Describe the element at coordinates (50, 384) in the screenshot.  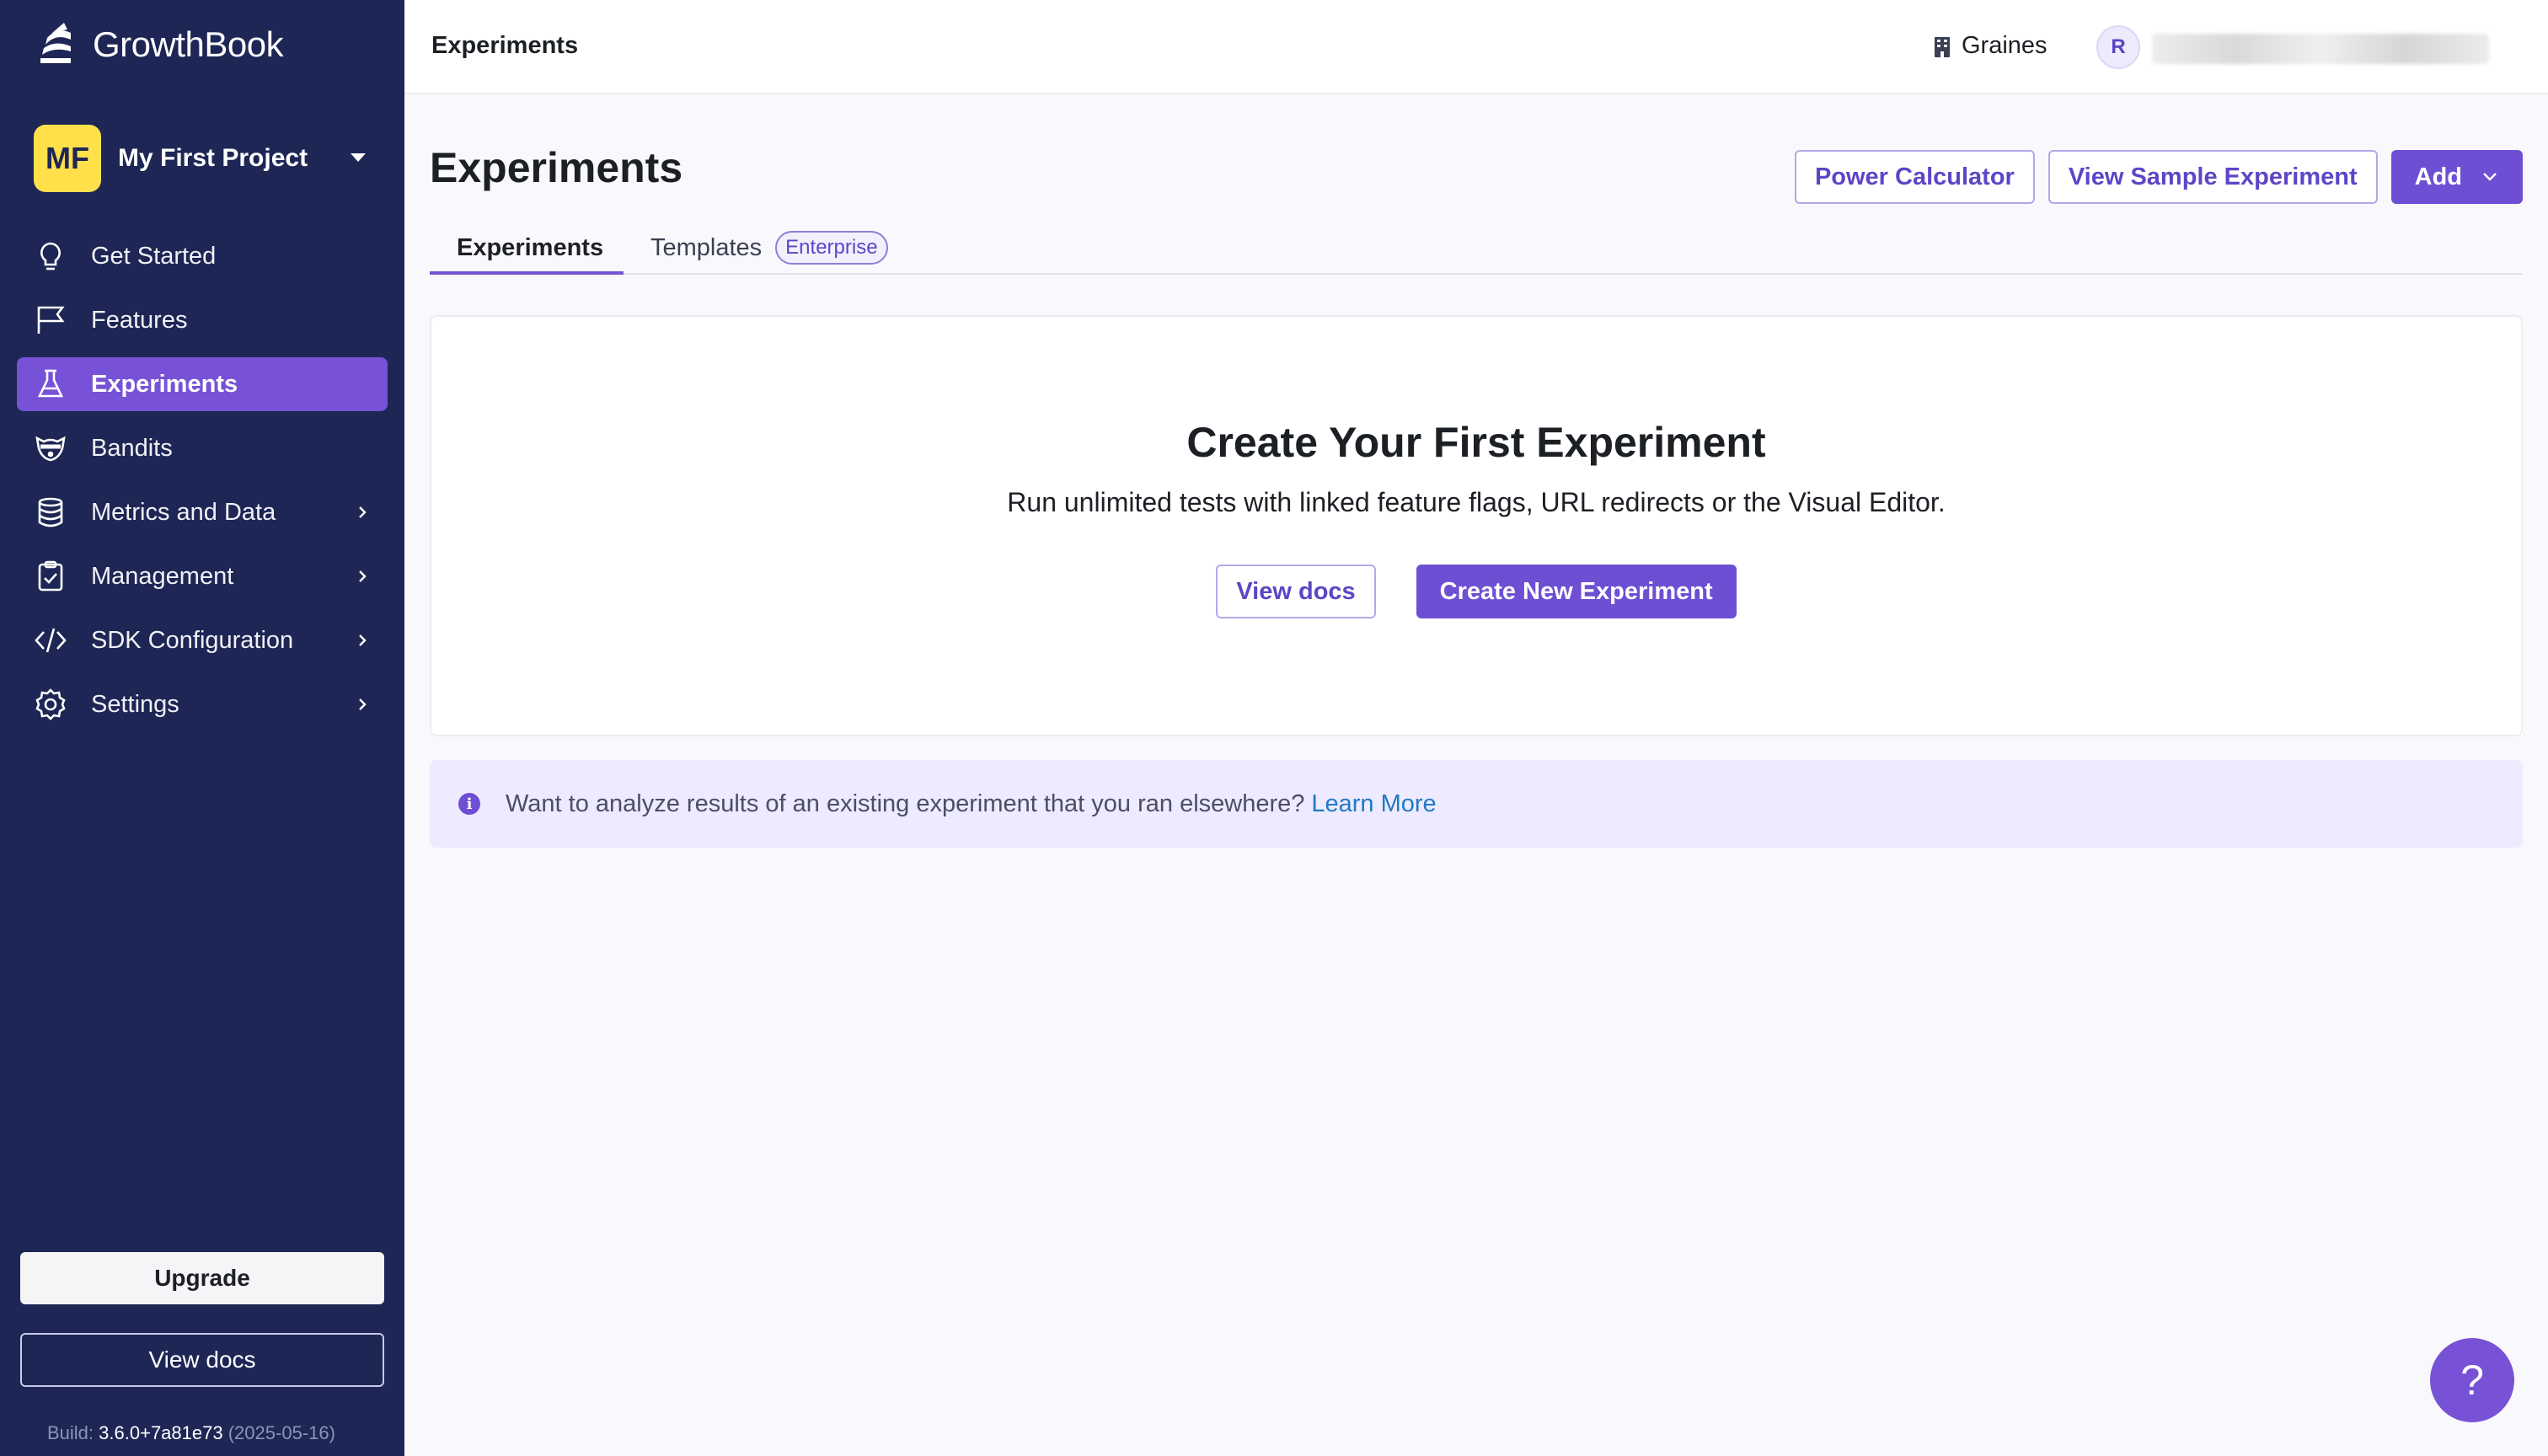
I see `flask-icon` at that location.